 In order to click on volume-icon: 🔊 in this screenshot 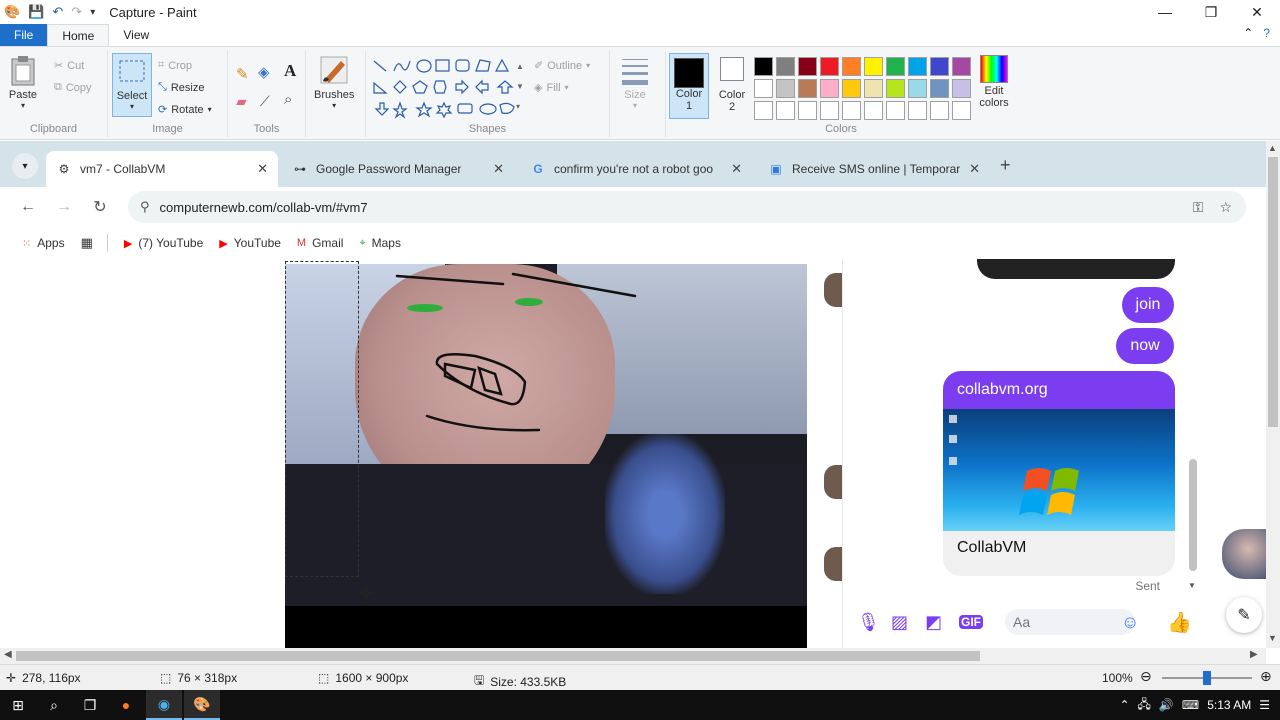, I will do `click(1166, 705)`.